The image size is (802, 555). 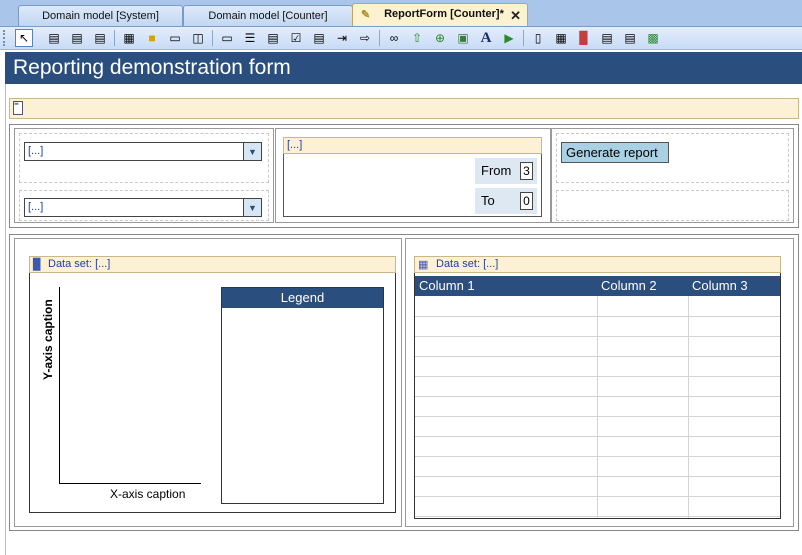 What do you see at coordinates (273, 38) in the screenshot?
I see `textbox-icon: ▤` at bounding box center [273, 38].